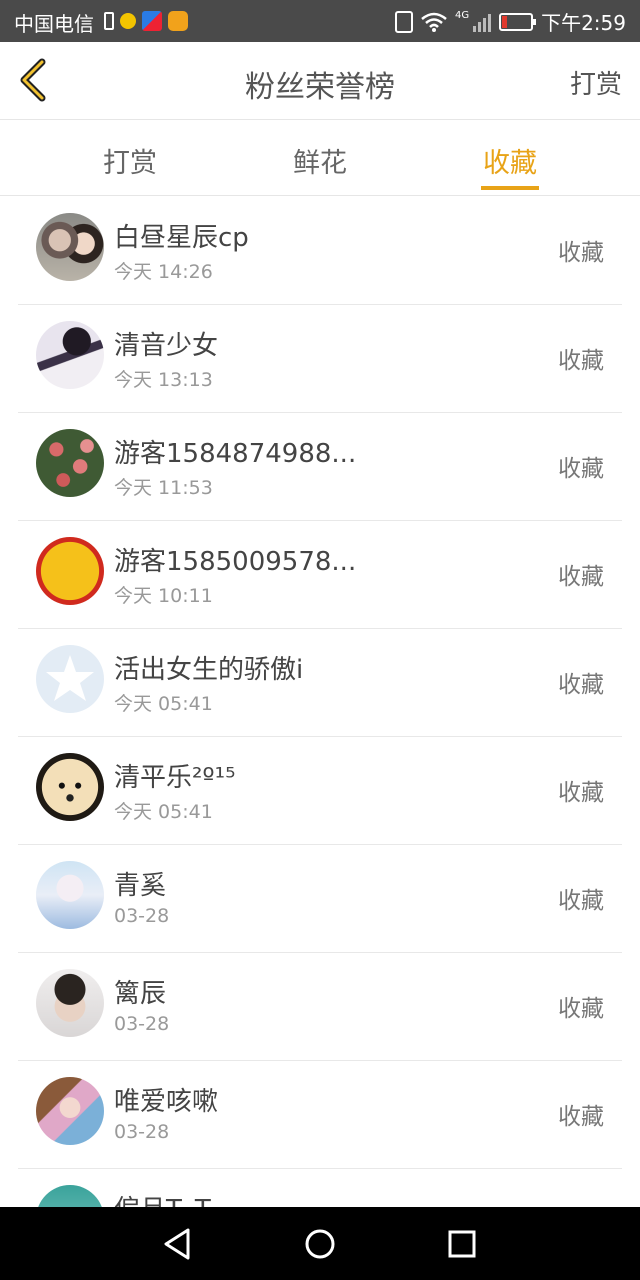 The height and width of the screenshot is (1280, 640). Describe the element at coordinates (109, 21) in the screenshot. I see `battery-saver-icon` at that location.